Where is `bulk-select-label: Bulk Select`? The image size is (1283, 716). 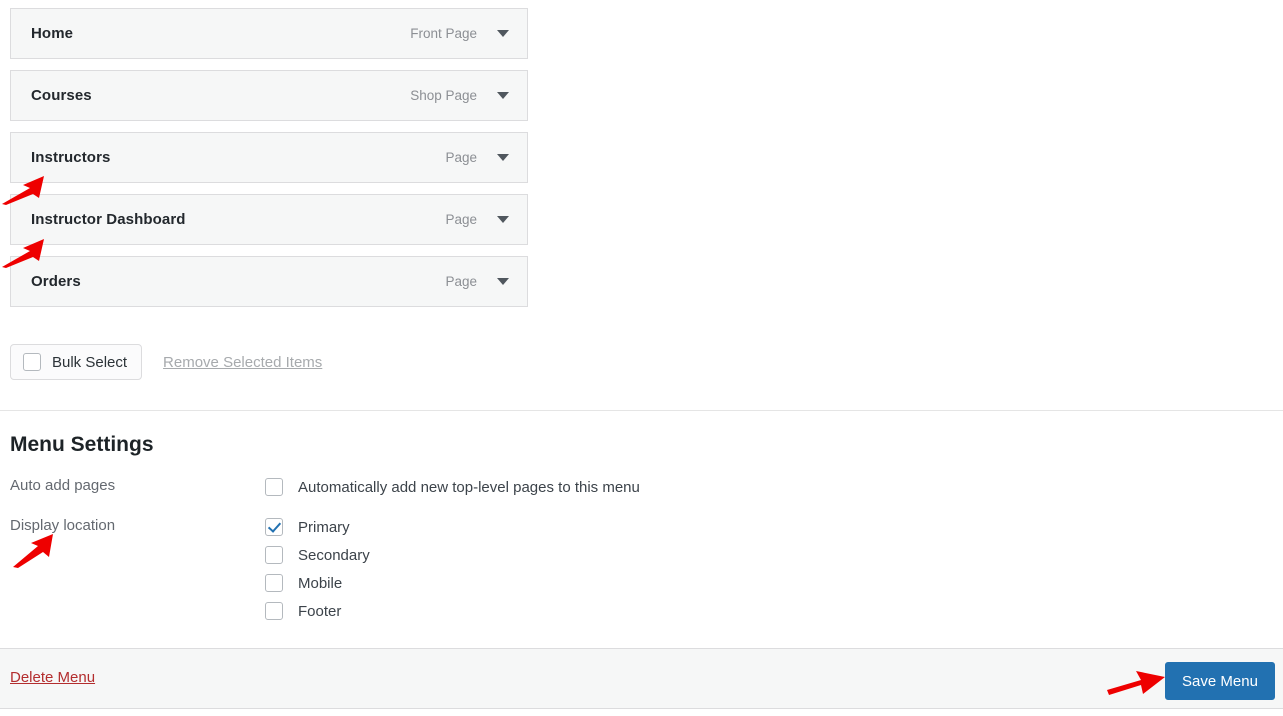
bulk-select-label: Bulk Select is located at coordinates (90, 362).